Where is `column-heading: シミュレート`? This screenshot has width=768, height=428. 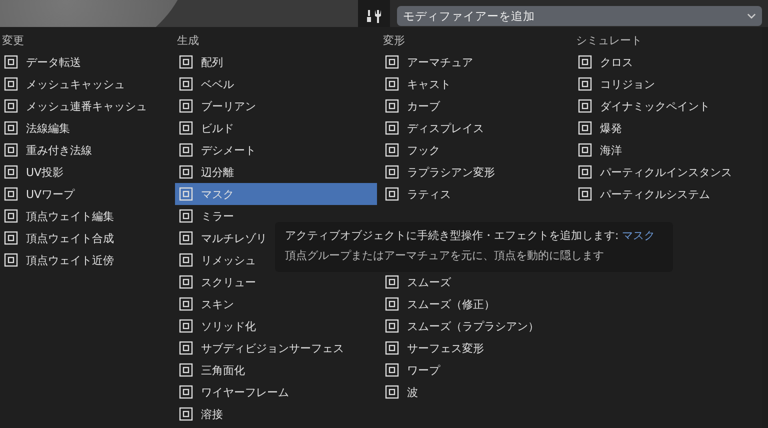 column-heading: シミュレート is located at coordinates (609, 41).